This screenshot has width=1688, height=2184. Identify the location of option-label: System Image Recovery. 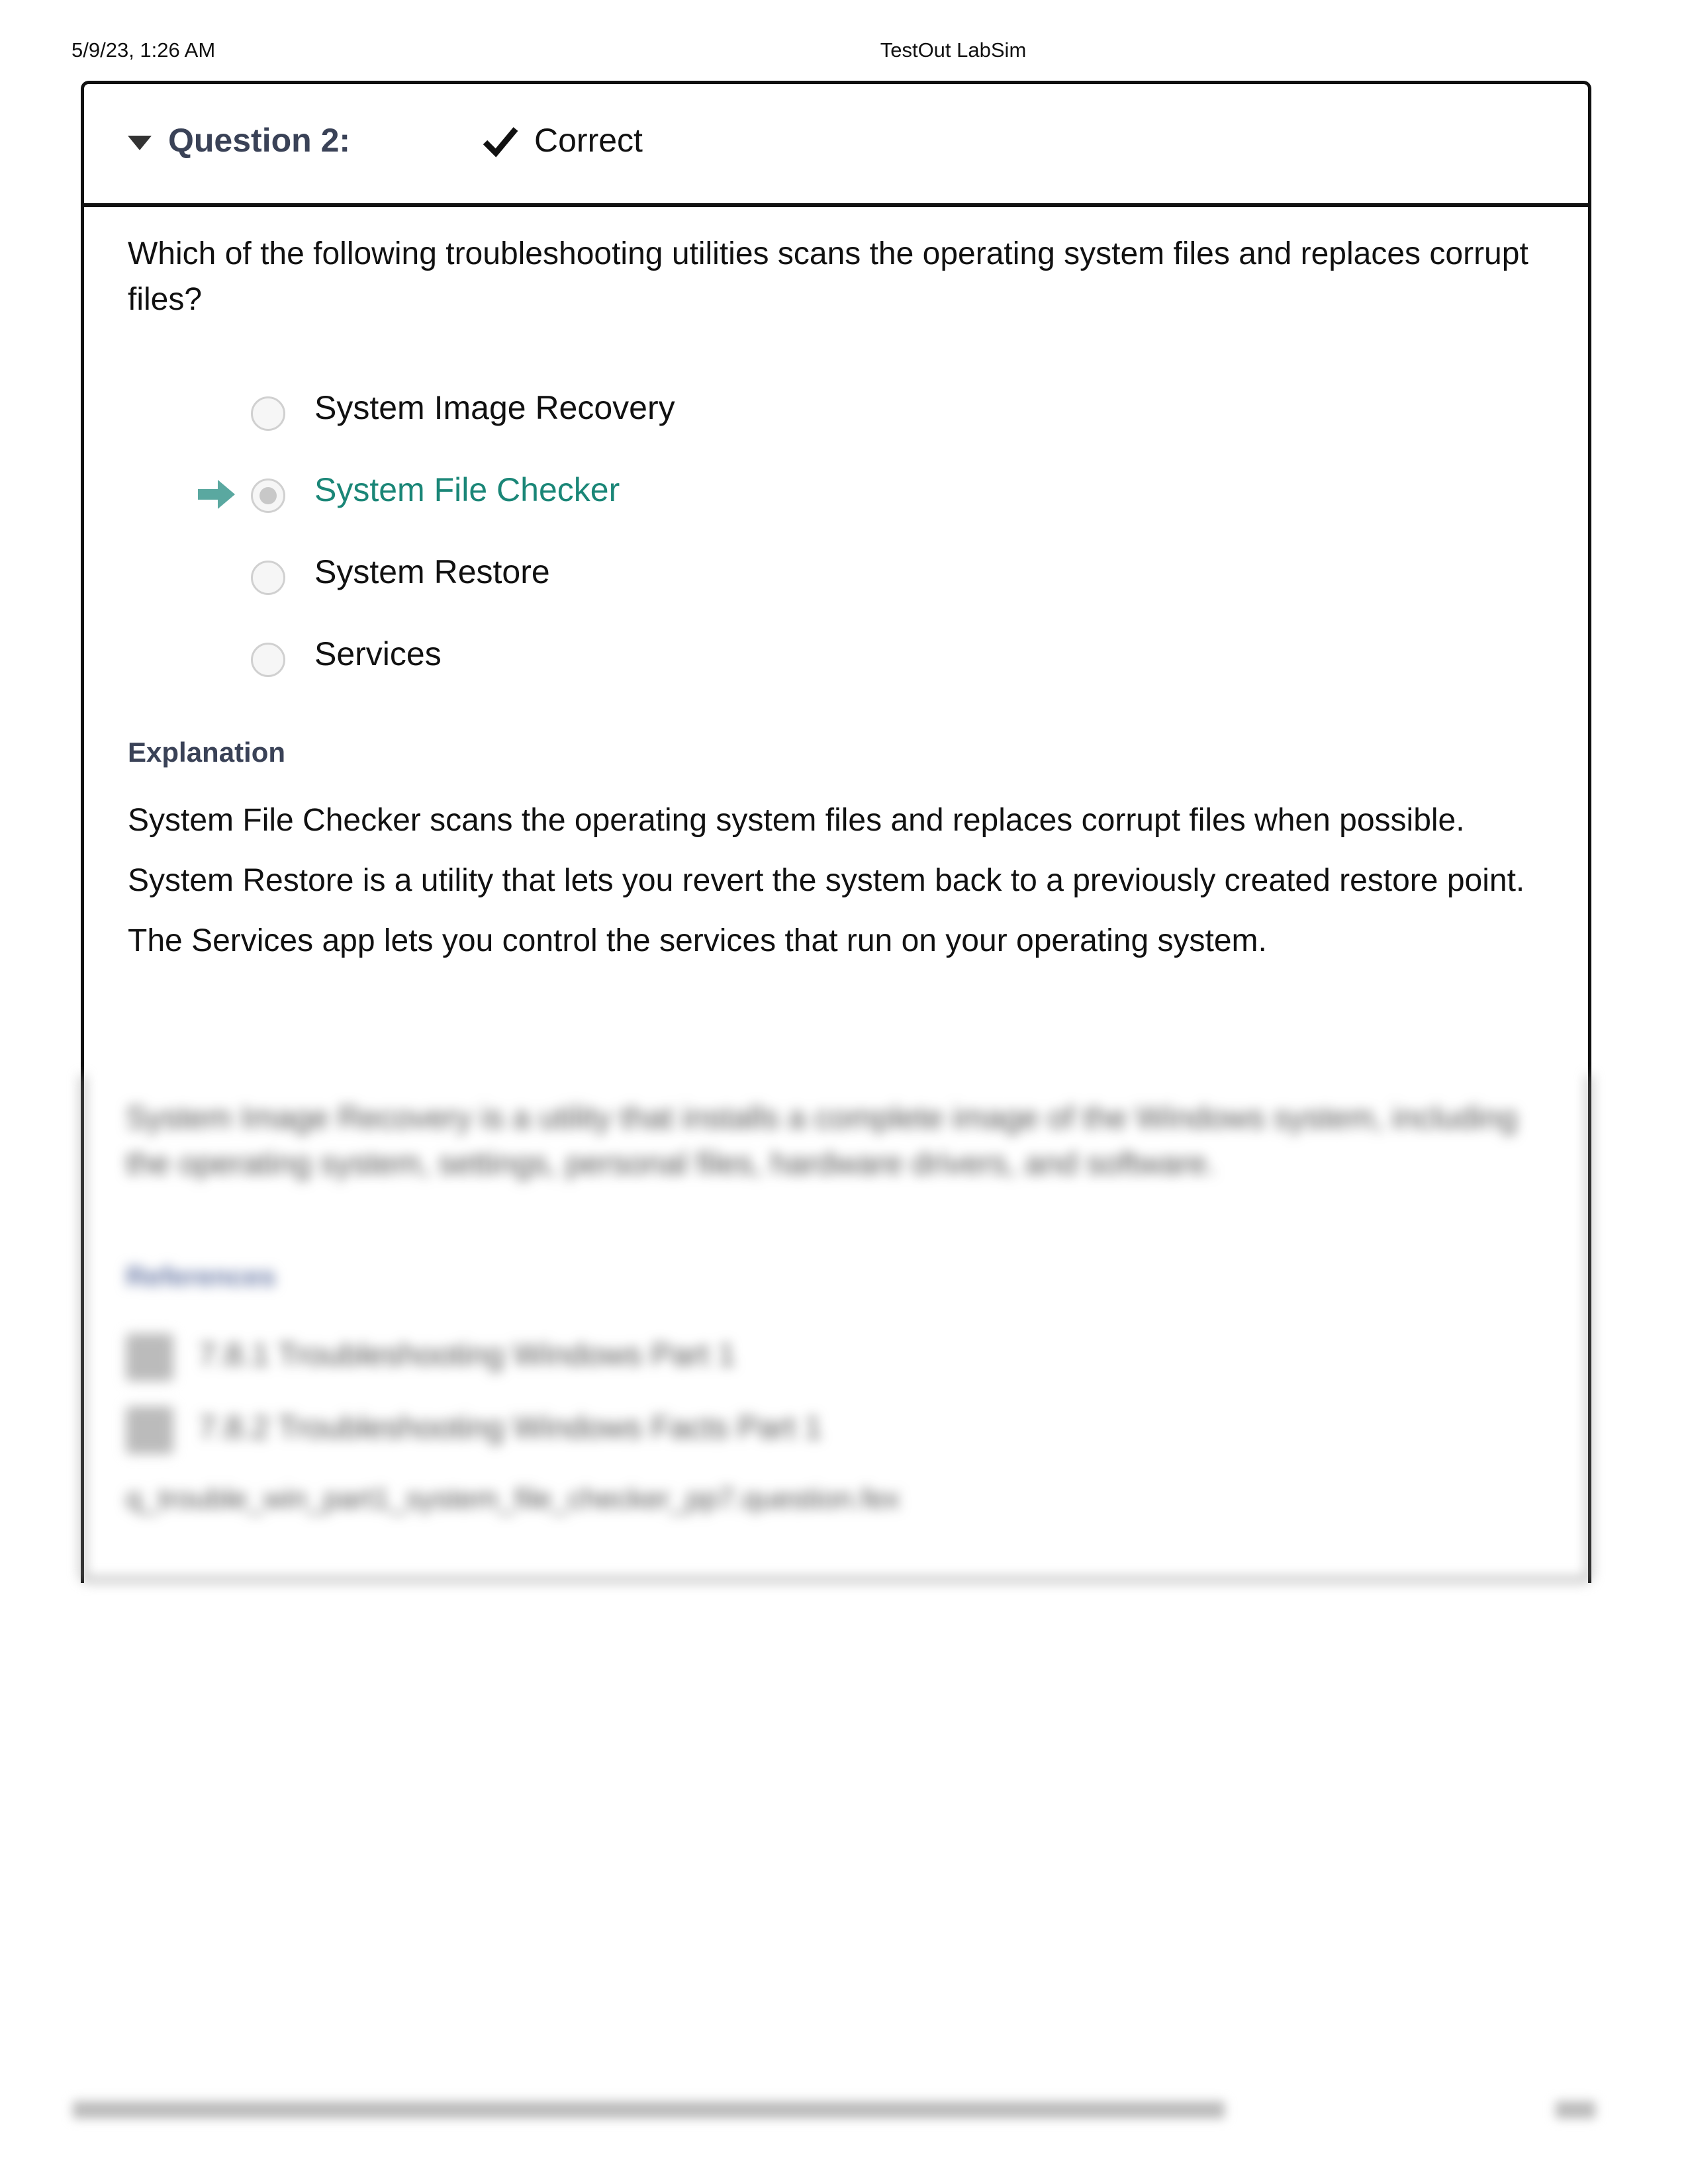
(494, 407).